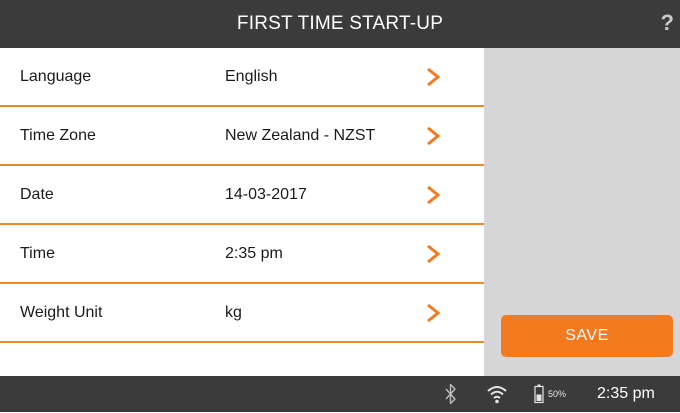  What do you see at coordinates (233, 312) in the screenshot?
I see `setting-value: kg` at bounding box center [233, 312].